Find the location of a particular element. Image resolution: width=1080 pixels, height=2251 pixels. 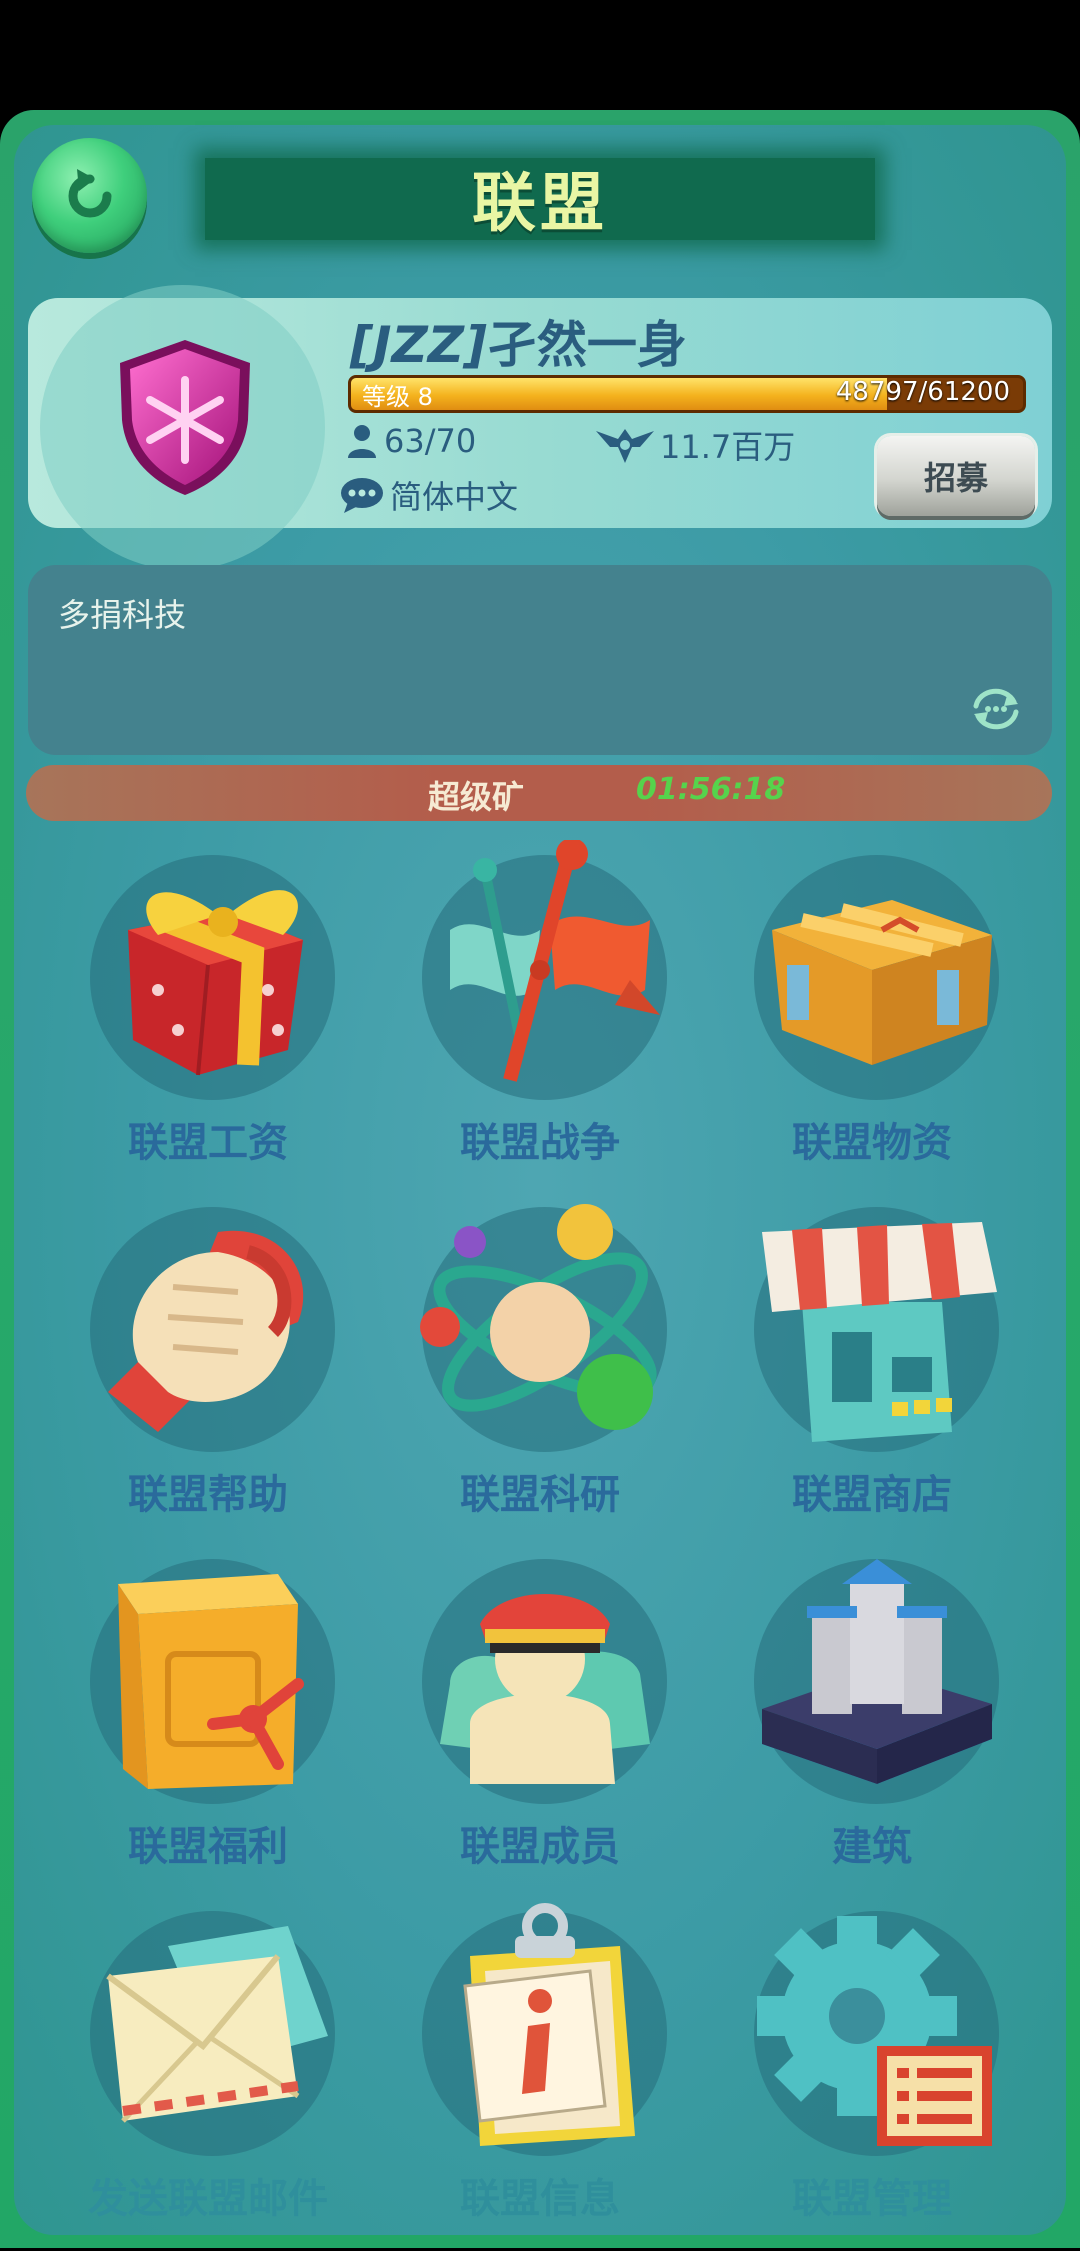

alliance-badge-icon is located at coordinates (185, 417).